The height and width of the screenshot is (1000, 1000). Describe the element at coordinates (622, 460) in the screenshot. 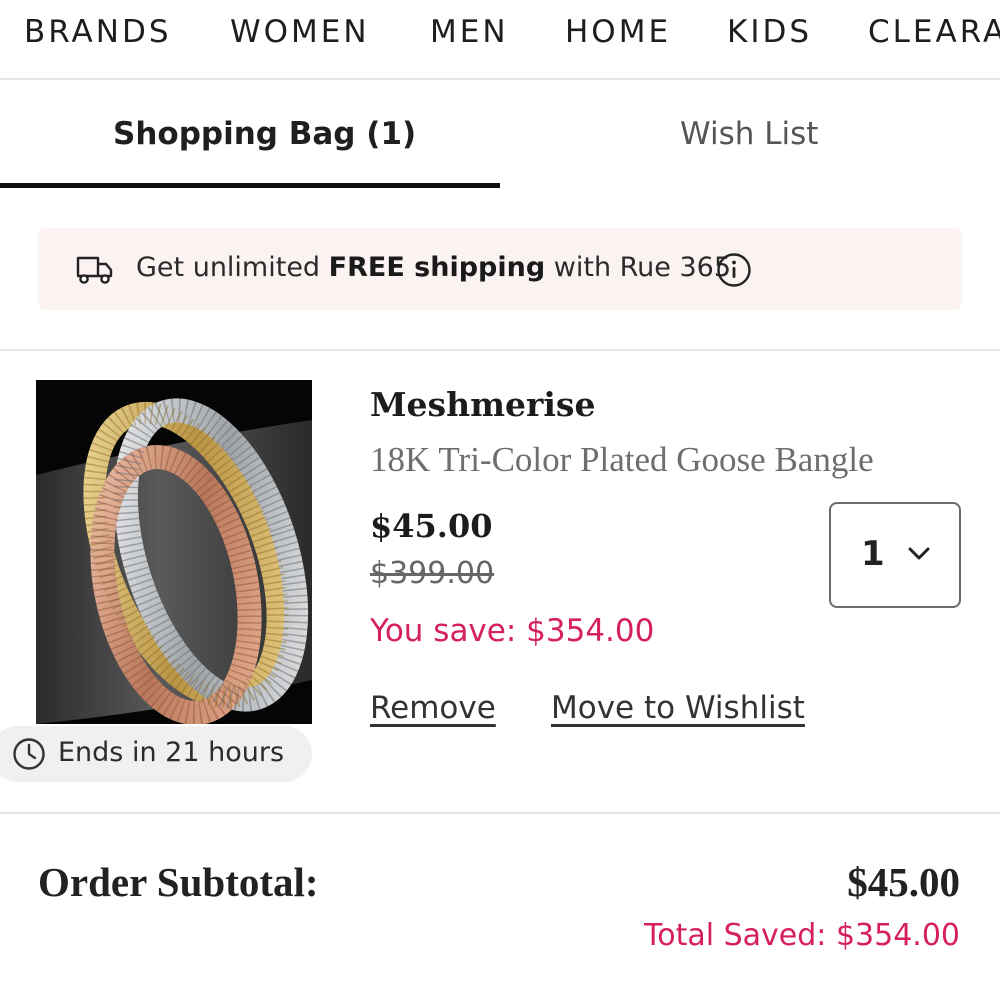

I see `product-name: 18K Tri-Color Plated Goose Bangle` at that location.